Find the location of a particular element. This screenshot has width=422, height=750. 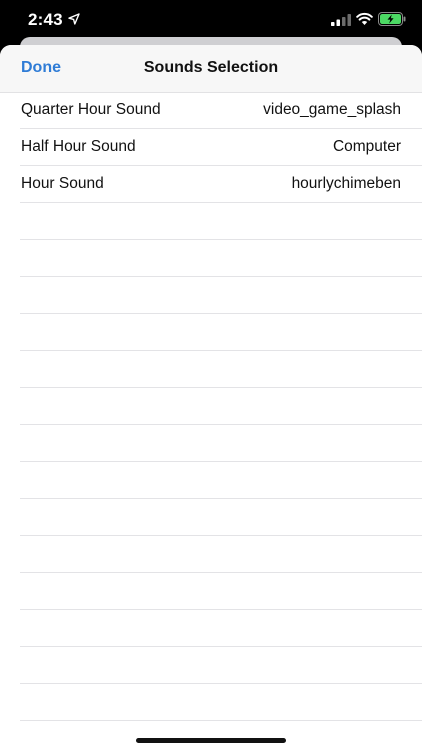

home-indicator is located at coordinates (211, 740).